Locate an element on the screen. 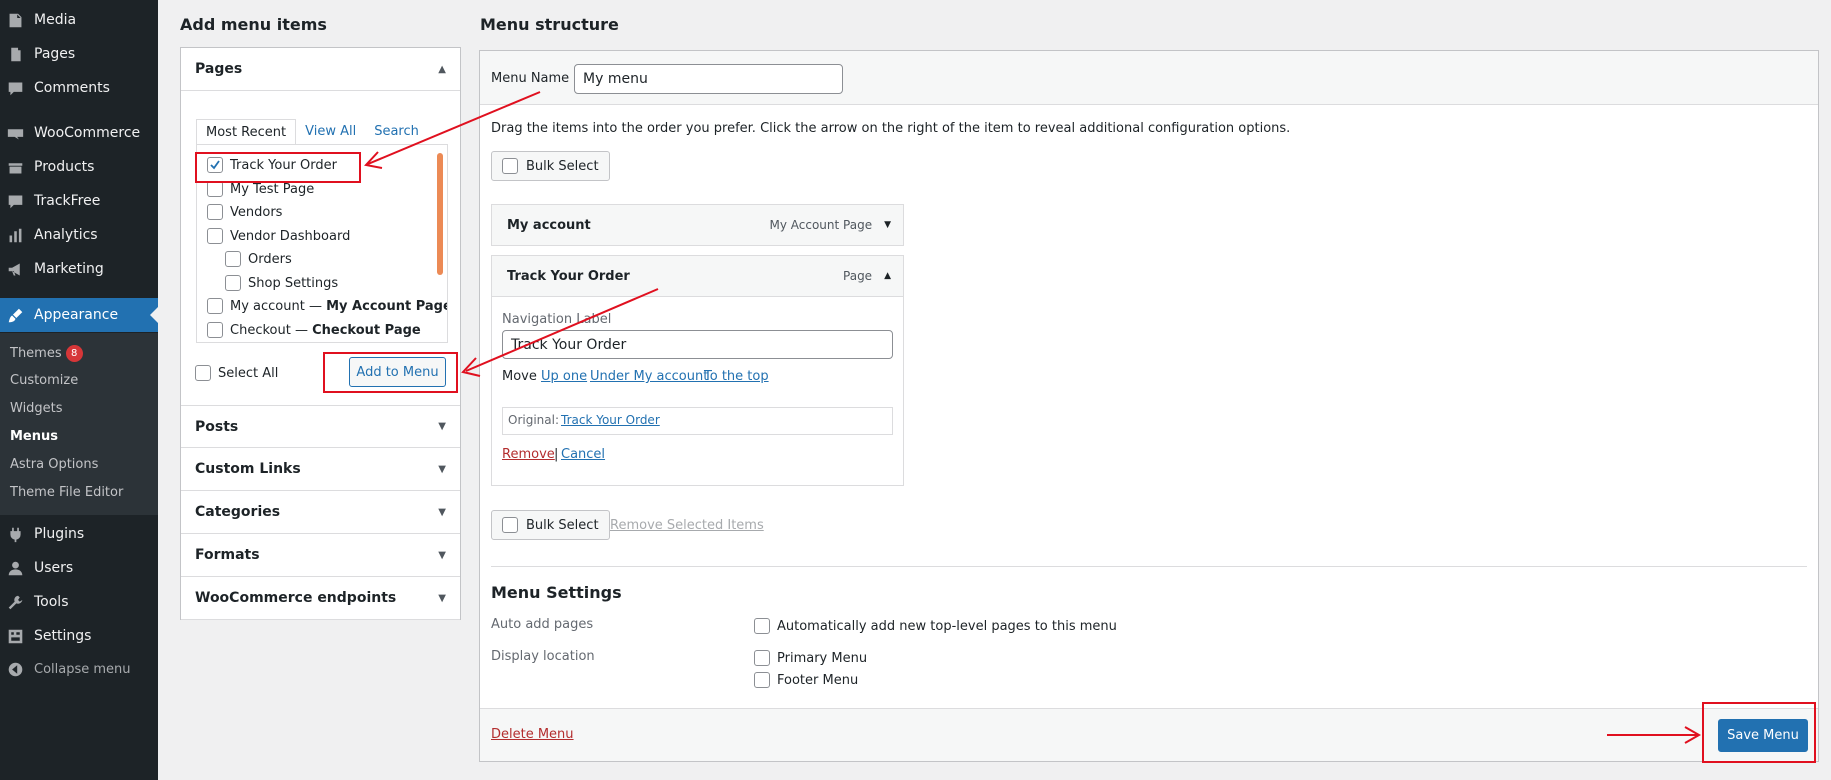  page-label: Vendor Dashboard is located at coordinates (290, 236).